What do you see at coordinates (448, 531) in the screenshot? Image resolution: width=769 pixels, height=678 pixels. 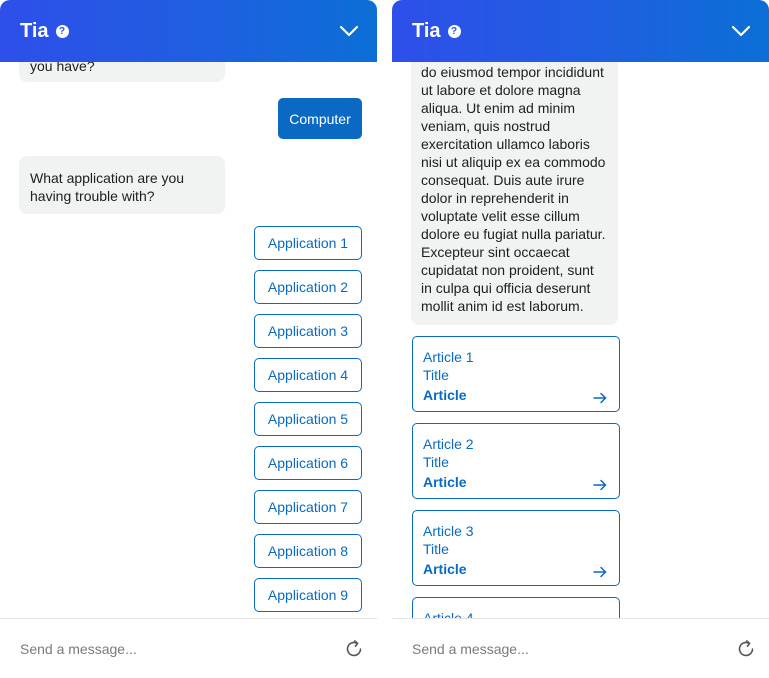 I see `article-title: Article 3` at bounding box center [448, 531].